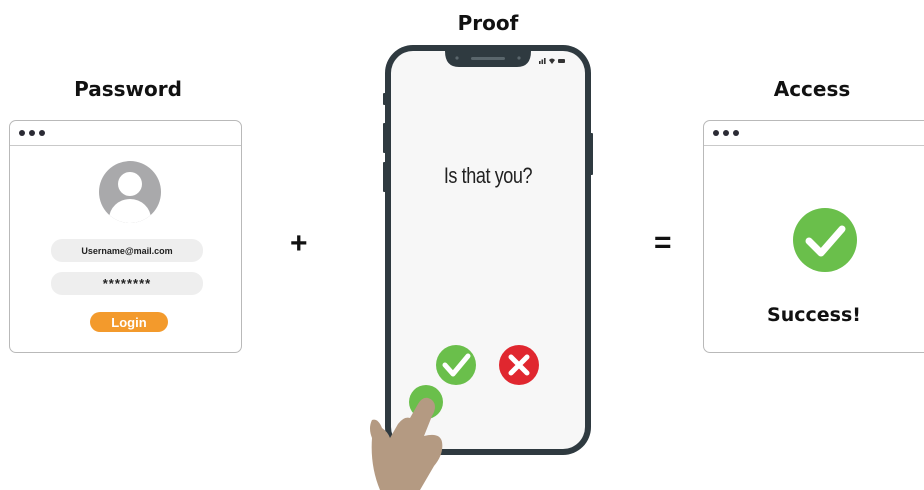 This screenshot has height=490, width=924. What do you see at coordinates (825, 240) in the screenshot?
I see `success-check-icon` at bounding box center [825, 240].